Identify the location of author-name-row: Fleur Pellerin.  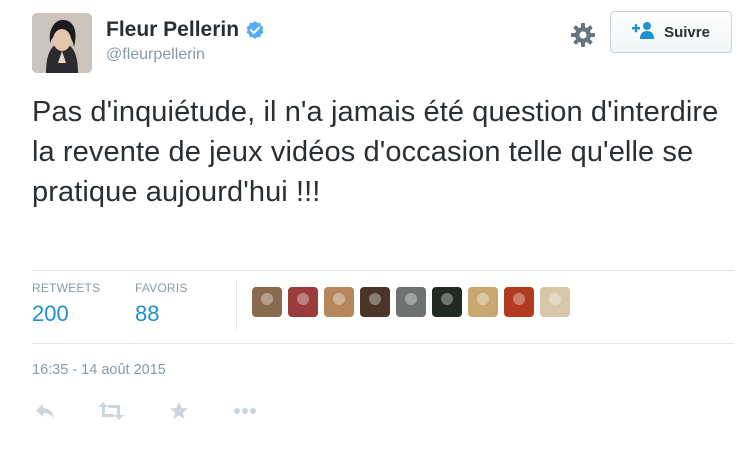
(185, 30).